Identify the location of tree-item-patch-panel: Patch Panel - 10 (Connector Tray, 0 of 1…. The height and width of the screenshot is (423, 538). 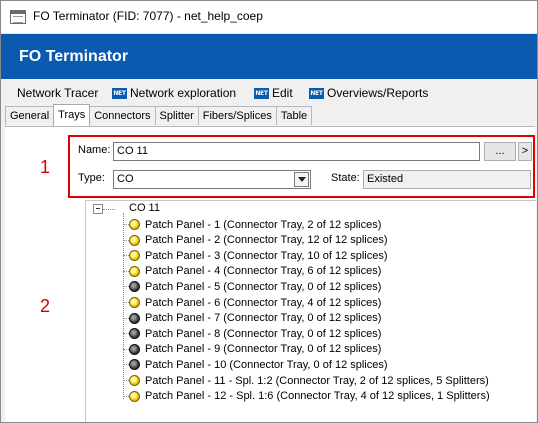
(255, 364).